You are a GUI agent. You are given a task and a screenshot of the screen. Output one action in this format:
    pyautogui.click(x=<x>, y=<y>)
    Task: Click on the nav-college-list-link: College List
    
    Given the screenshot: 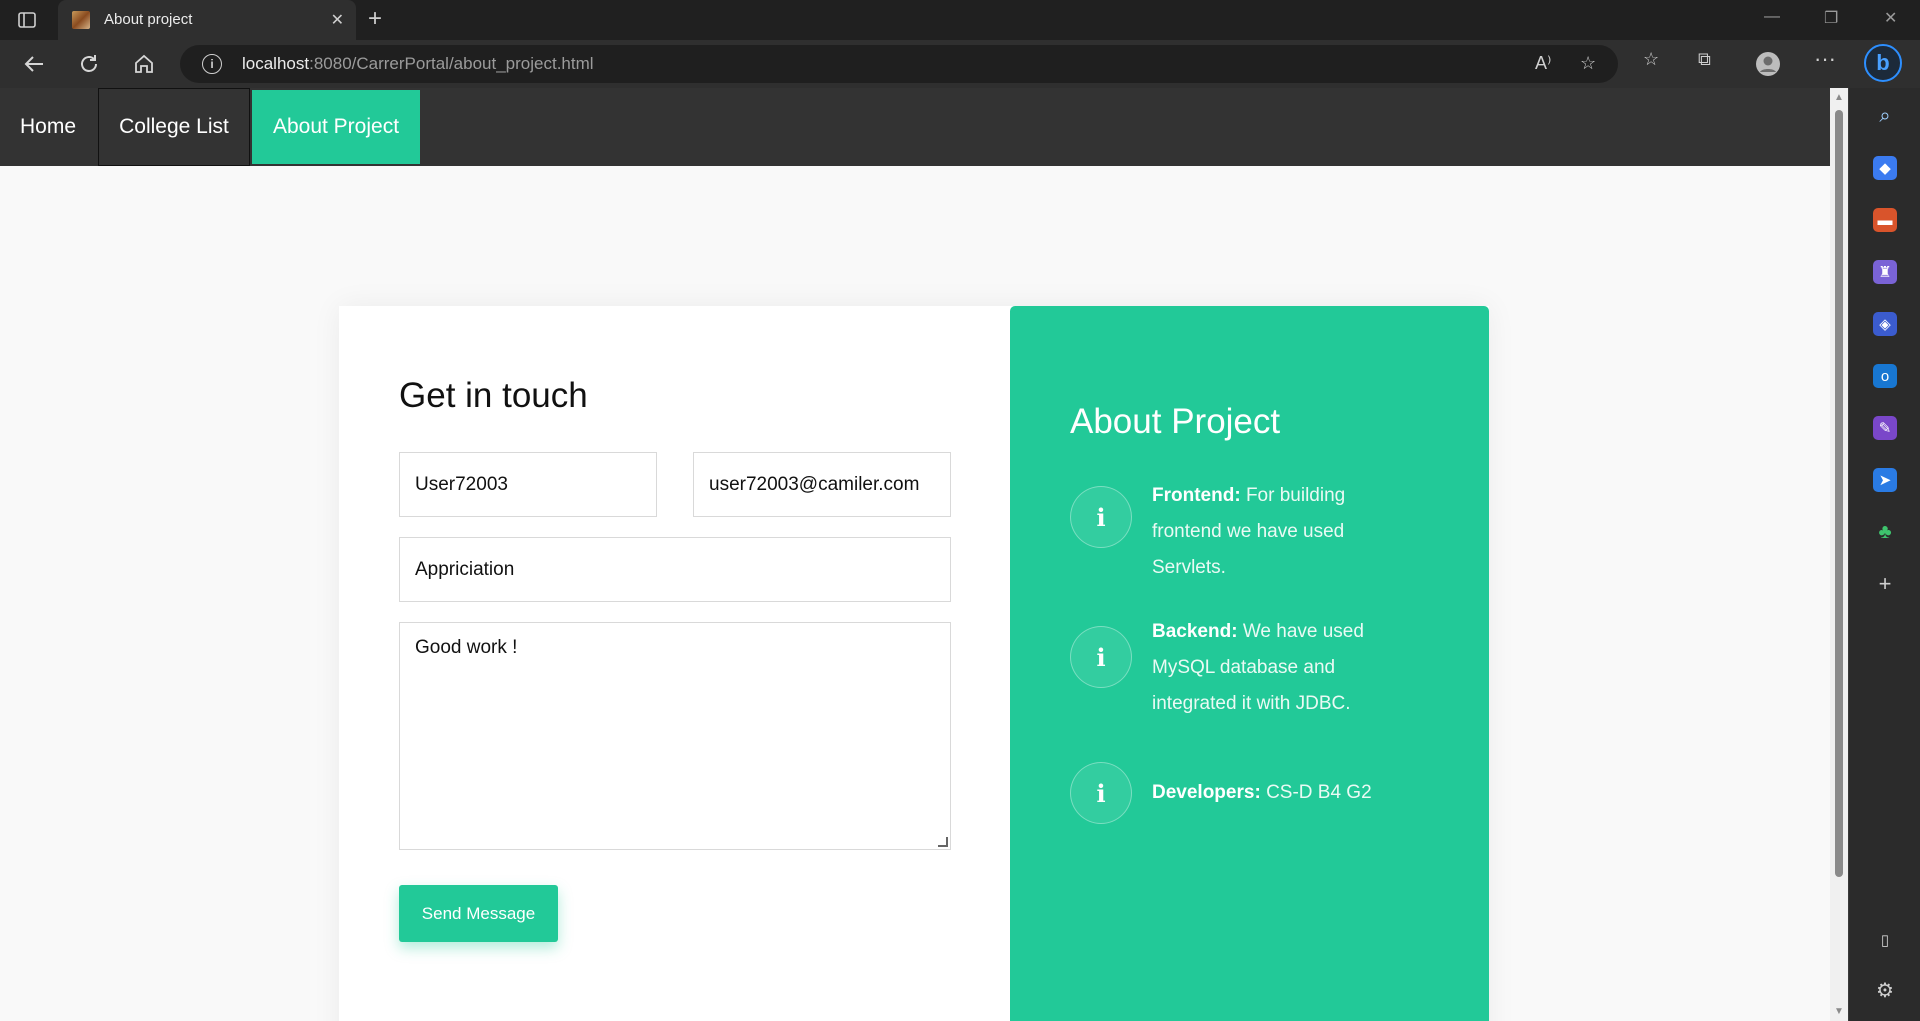 What is the action you would take?
    pyautogui.click(x=174, y=127)
    